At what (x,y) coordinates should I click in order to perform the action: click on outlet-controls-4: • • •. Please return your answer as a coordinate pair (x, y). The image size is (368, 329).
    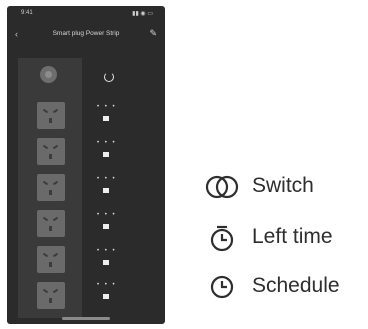
    Looking at the image, I should click on (115, 226).